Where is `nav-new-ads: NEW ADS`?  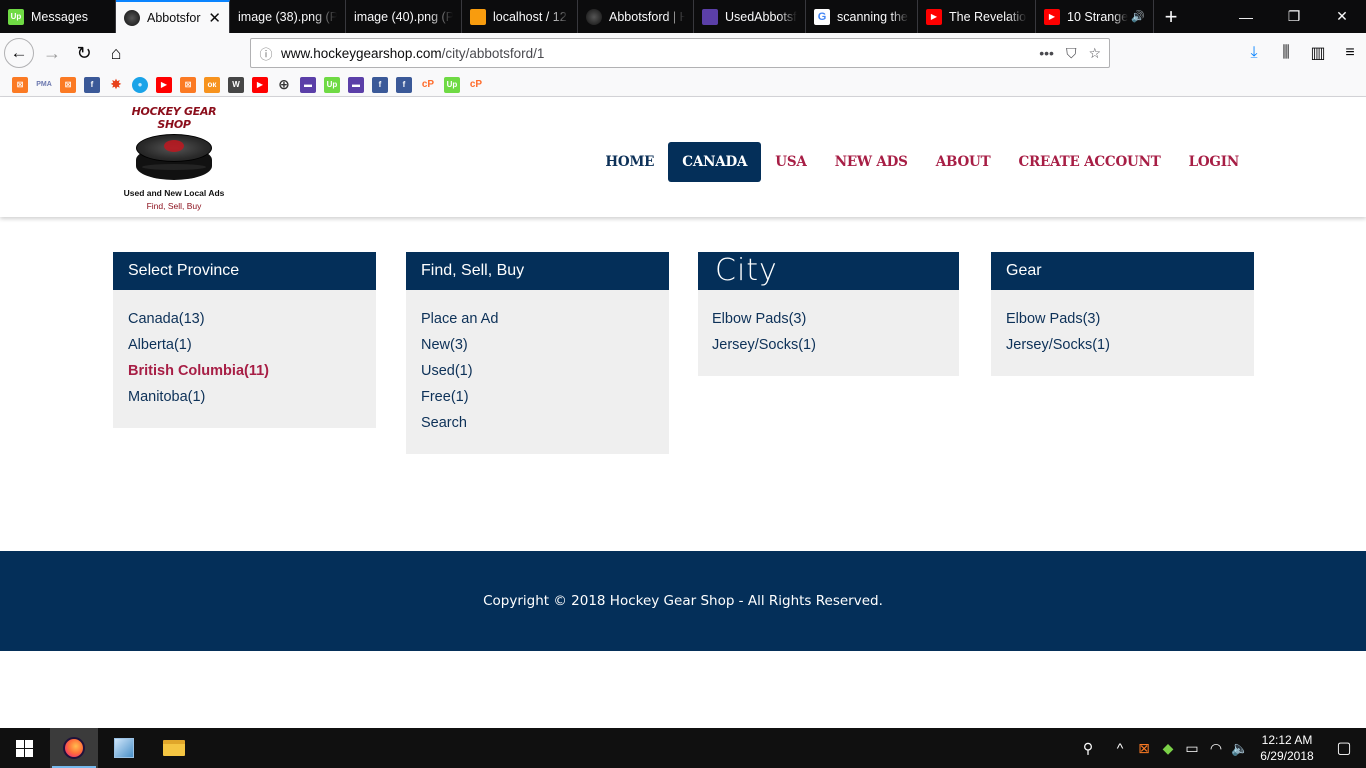 nav-new-ads: NEW ADS is located at coordinates (871, 162).